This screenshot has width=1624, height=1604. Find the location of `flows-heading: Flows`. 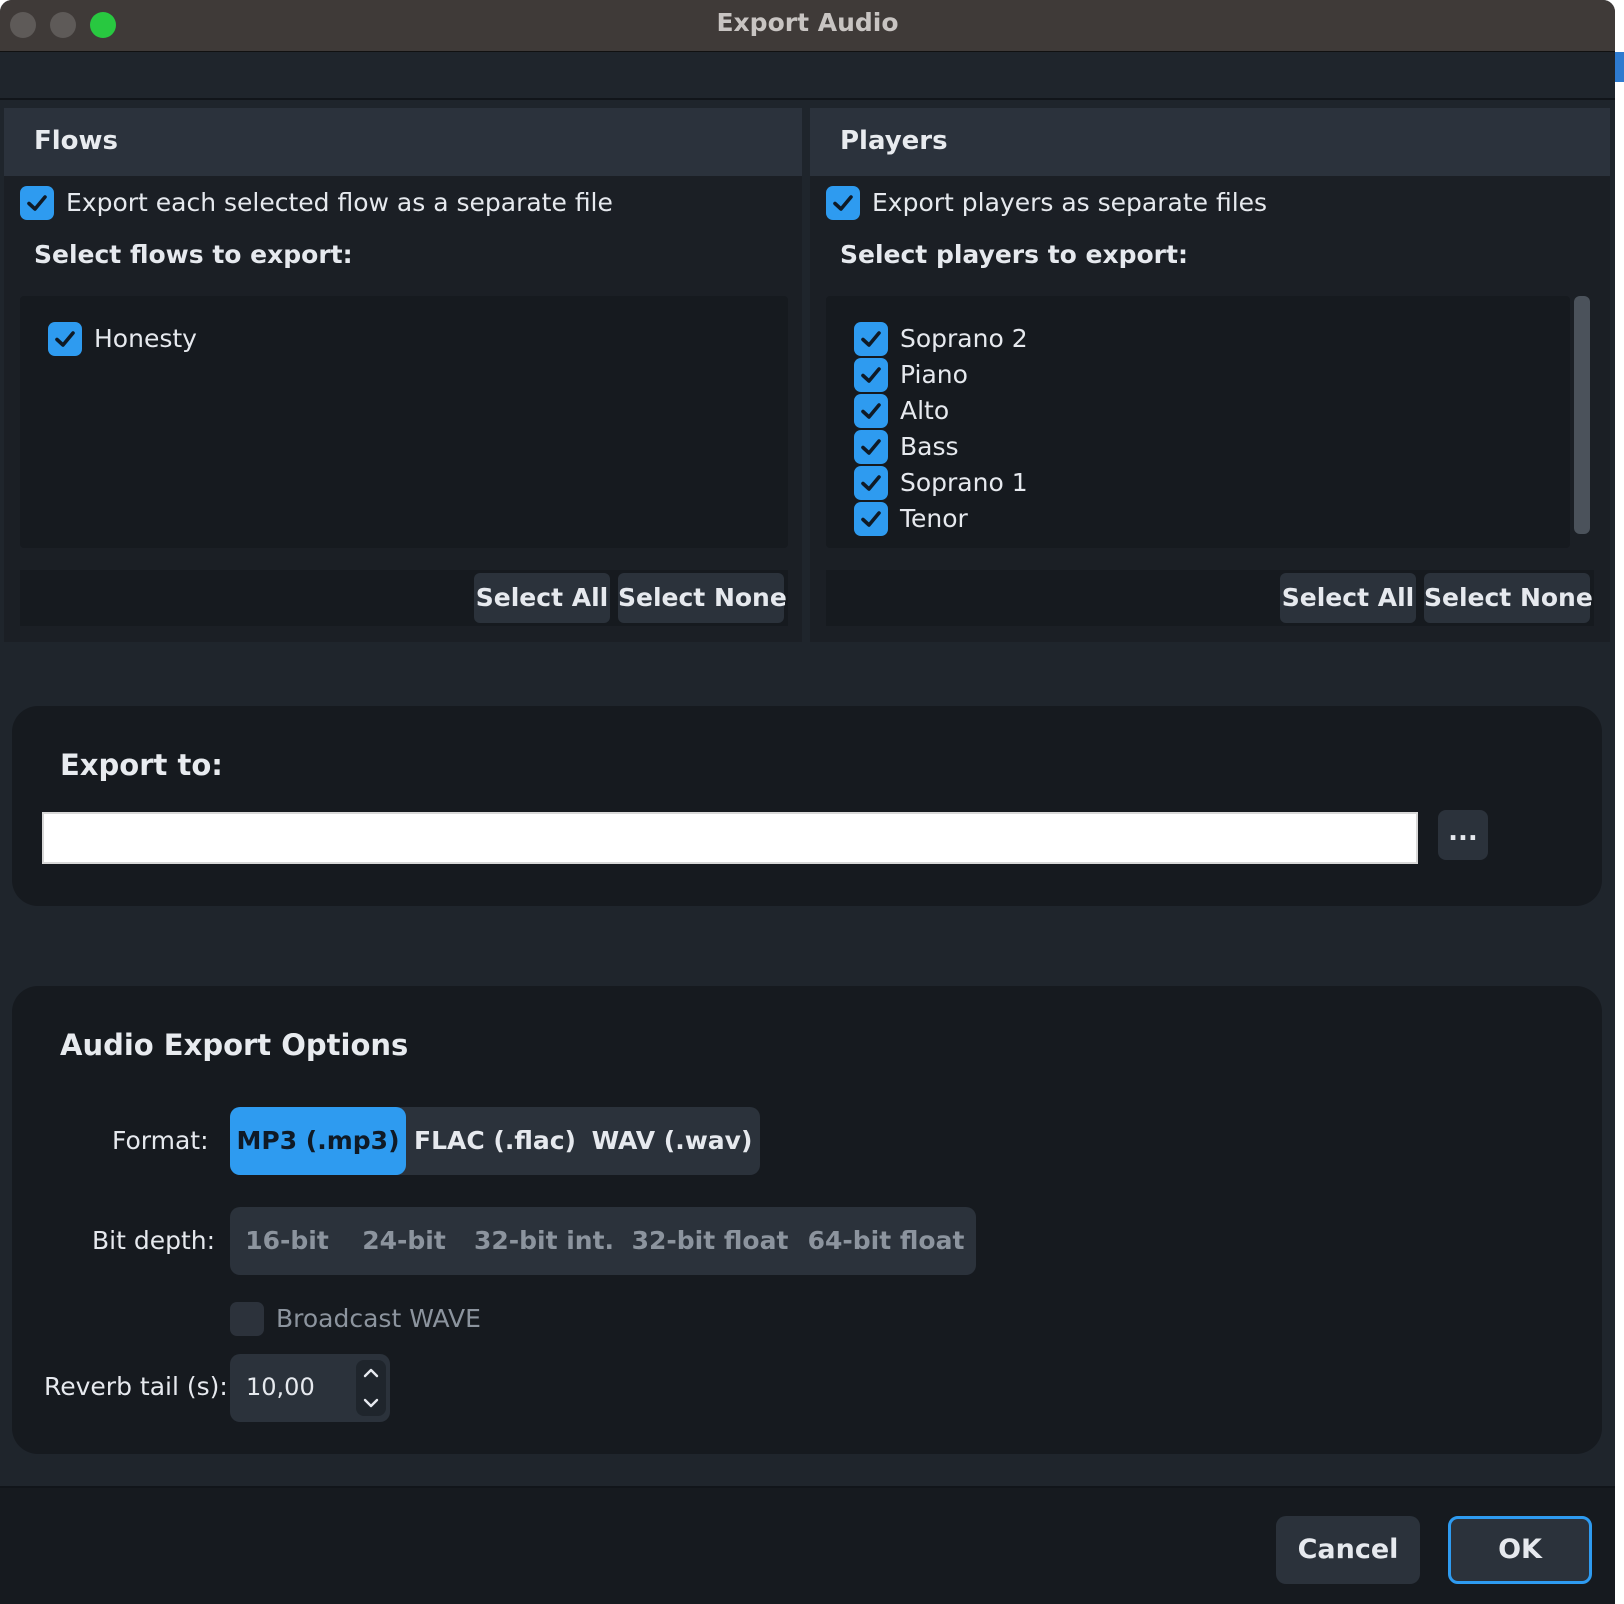

flows-heading: Flows is located at coordinates (76, 141).